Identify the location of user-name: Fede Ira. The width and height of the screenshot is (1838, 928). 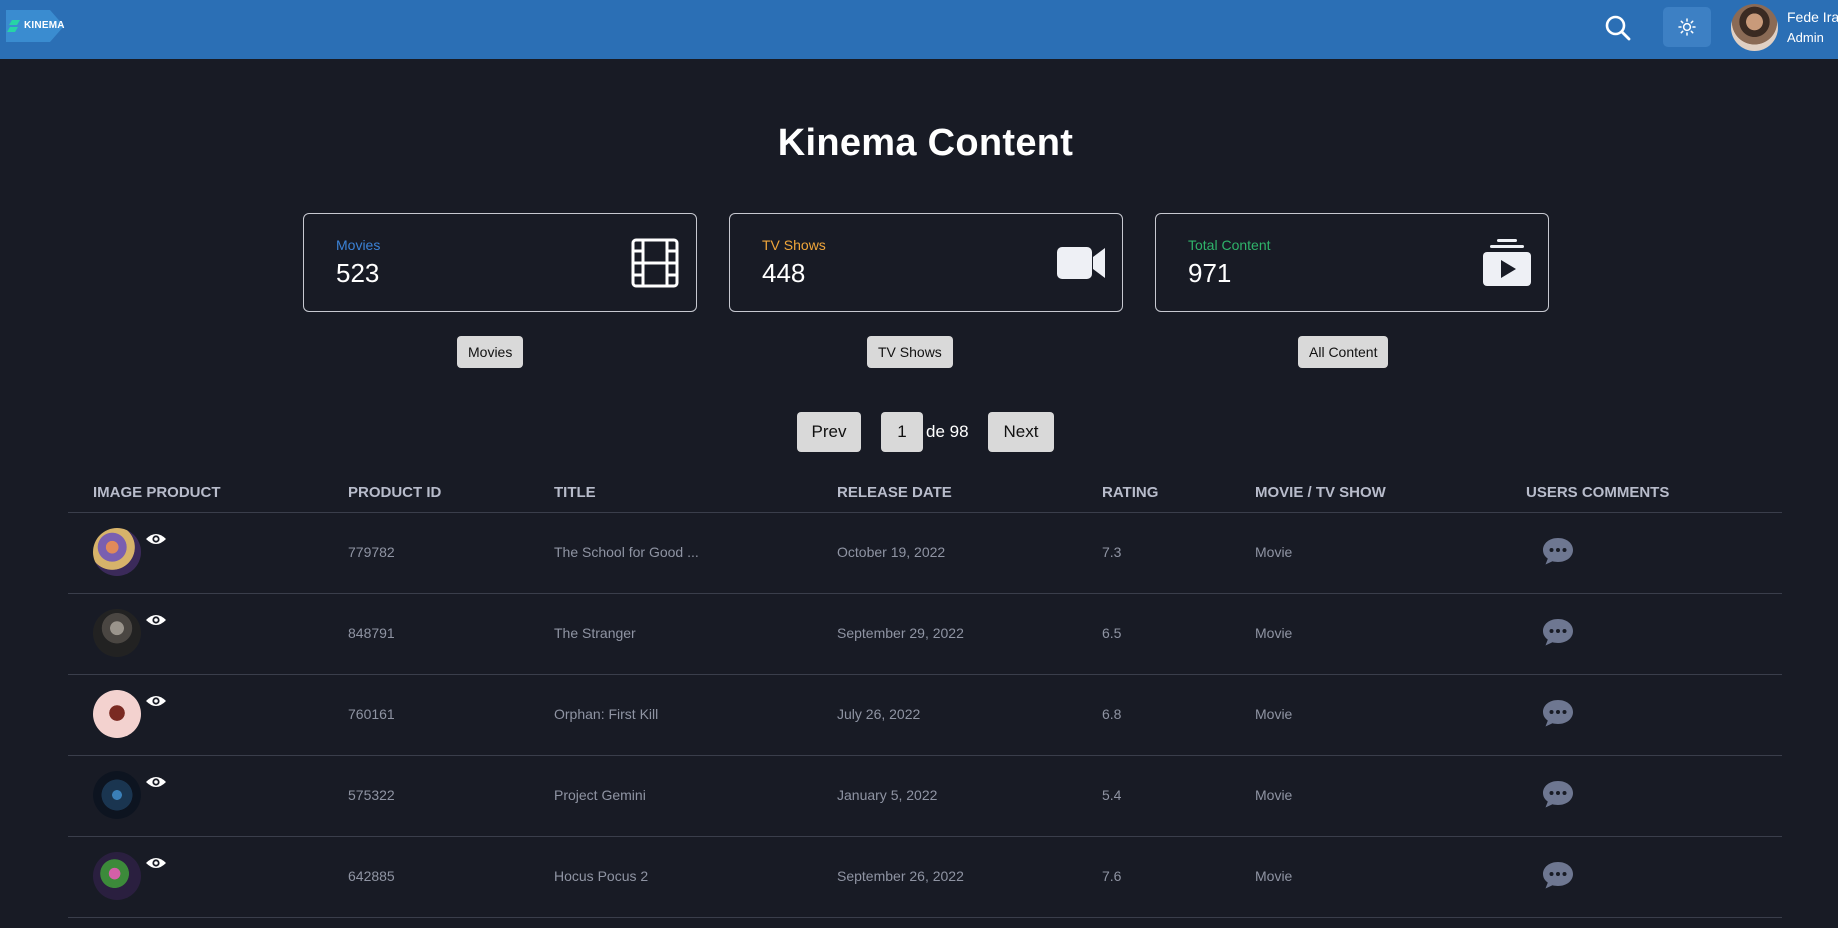
(1812, 17).